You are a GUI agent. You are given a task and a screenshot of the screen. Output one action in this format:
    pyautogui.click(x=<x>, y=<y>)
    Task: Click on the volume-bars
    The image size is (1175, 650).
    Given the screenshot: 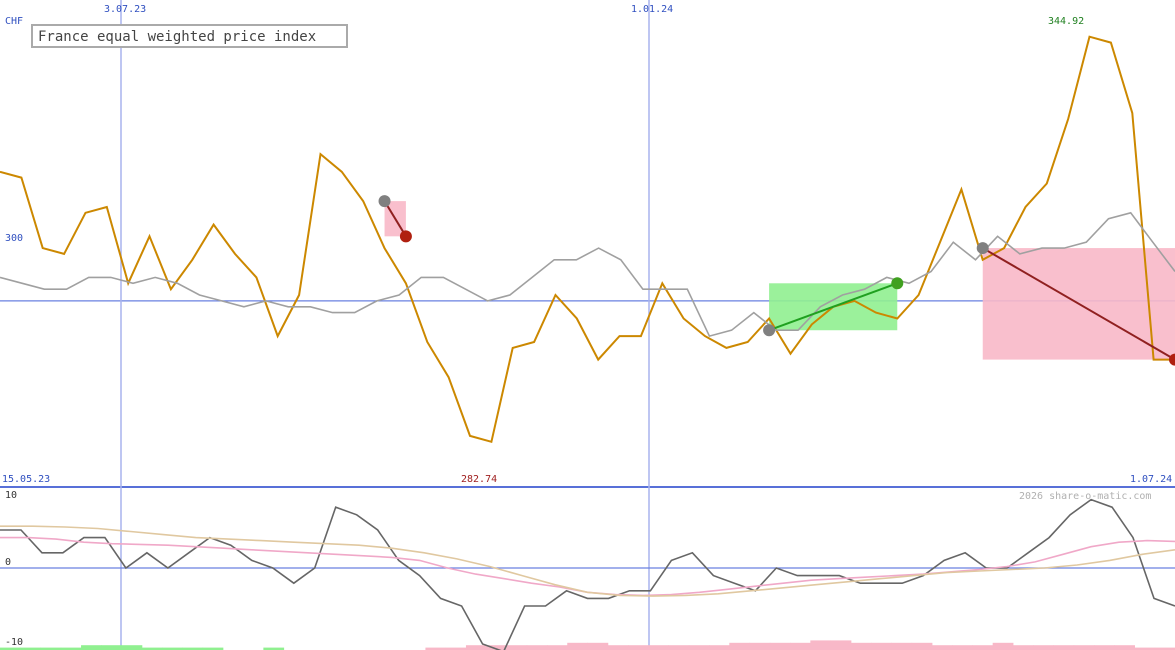 What is the action you would take?
    pyautogui.click(x=587, y=645)
    